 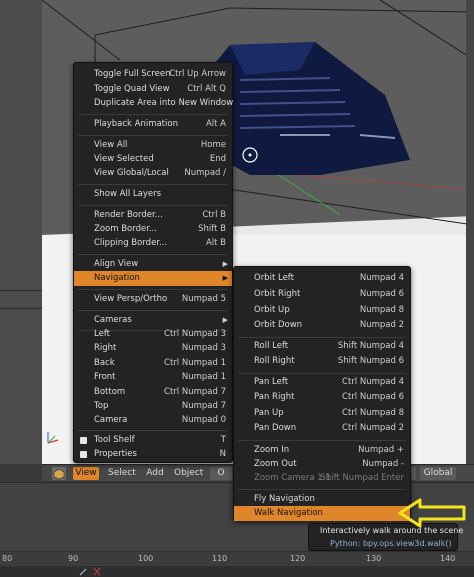 I want to click on annotation-arrow-icon, so click(x=432, y=513).